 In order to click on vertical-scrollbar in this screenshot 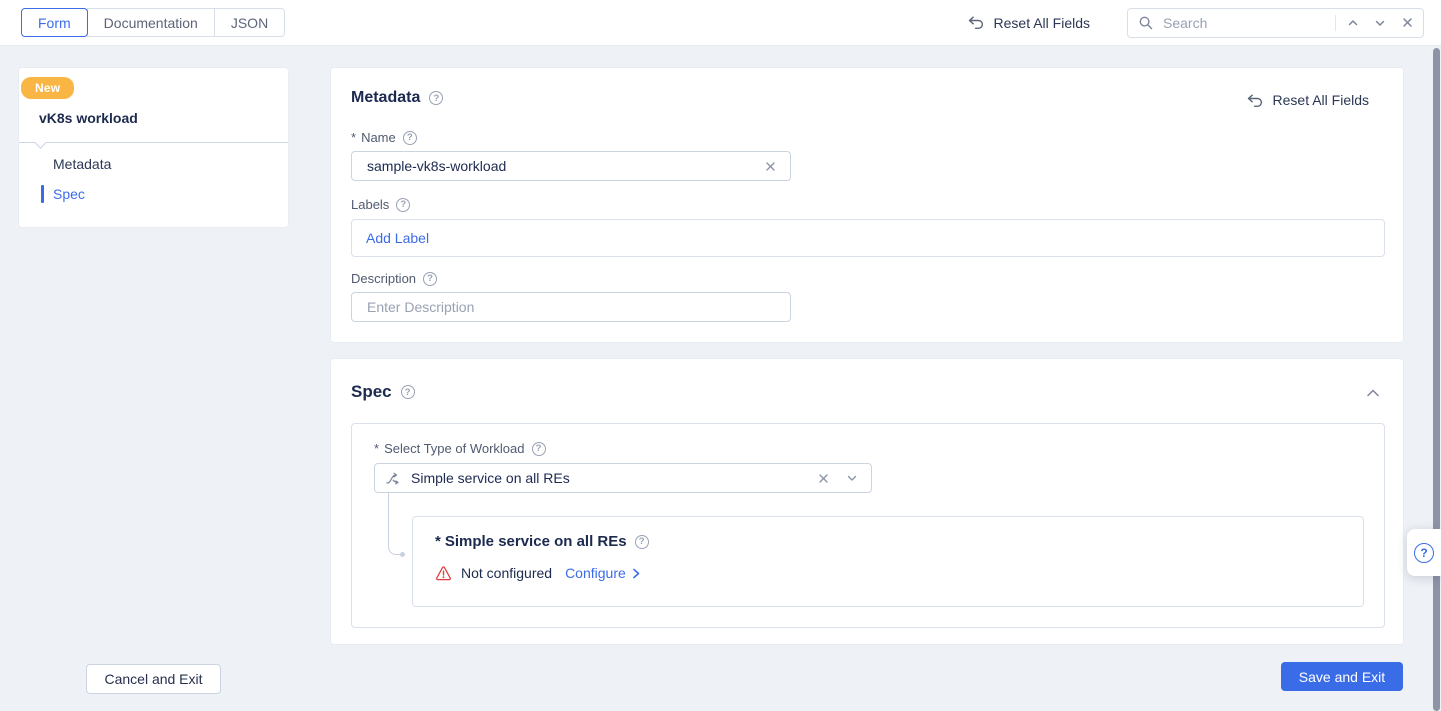, I will do `click(1436, 379)`.